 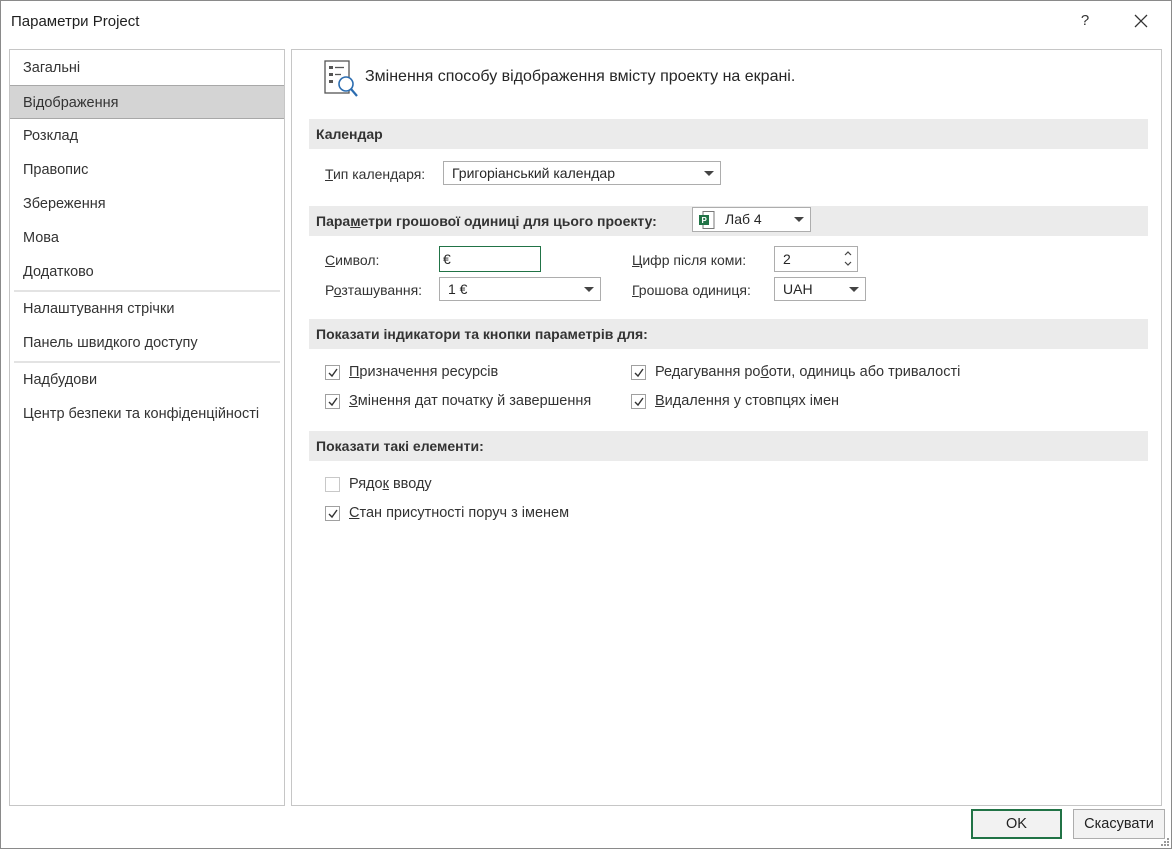 I want to click on sidebar-item-language: Мова, so click(x=147, y=238).